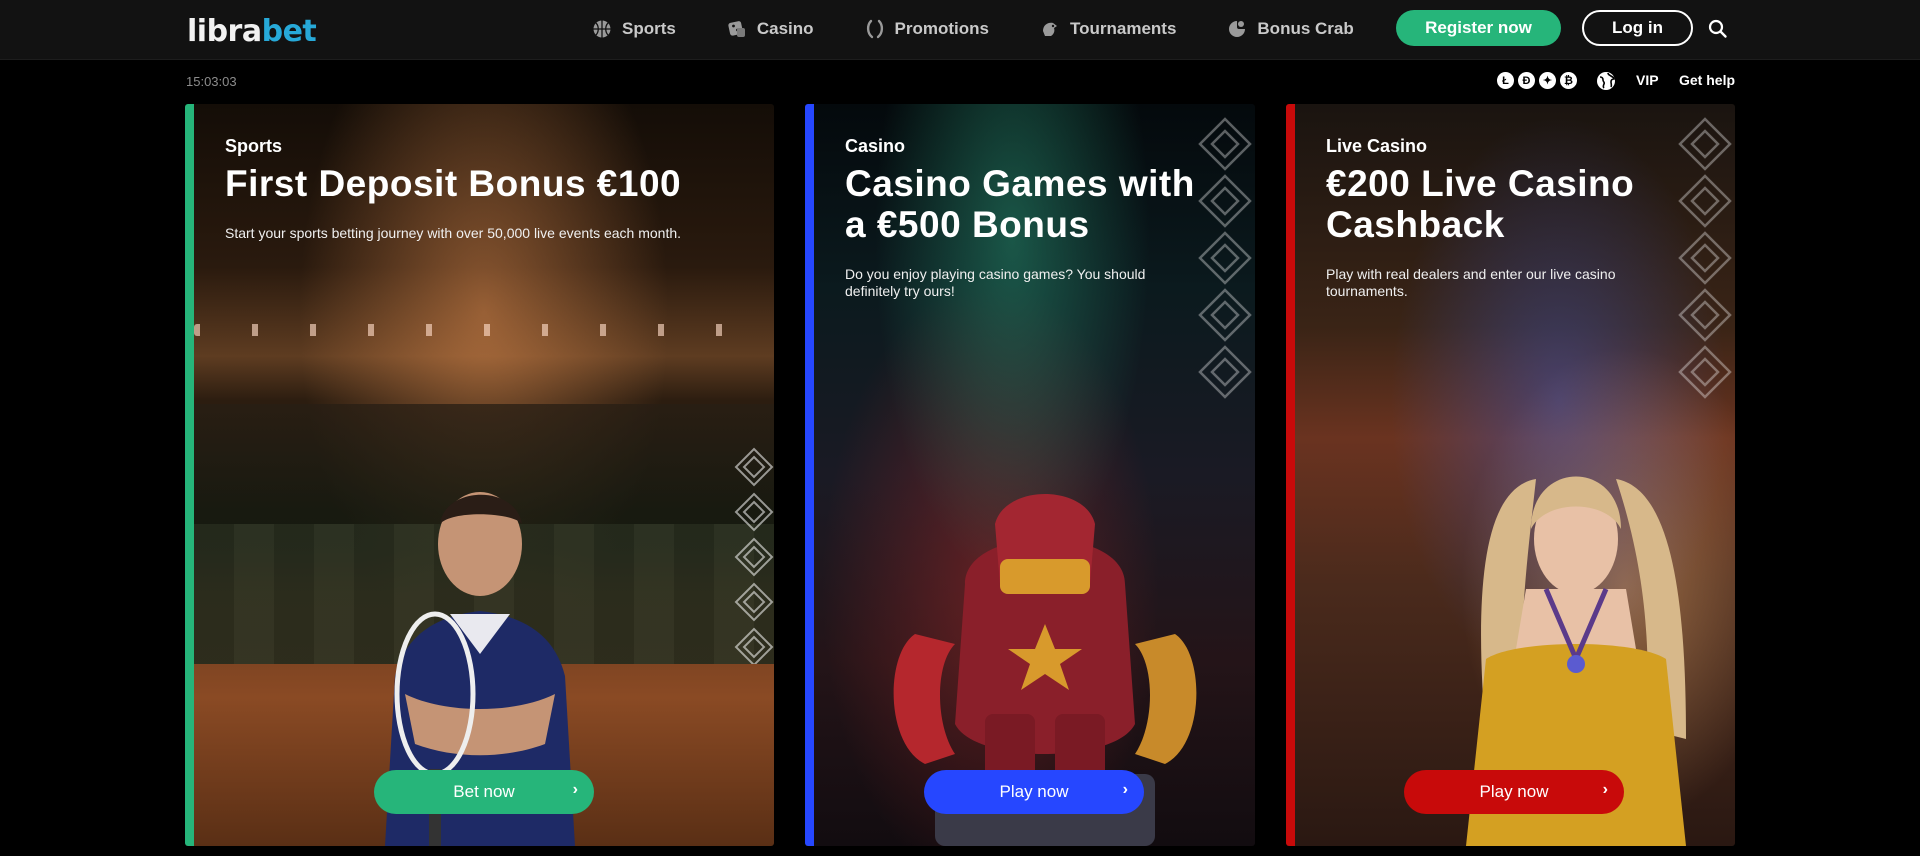  I want to click on basketball-icon, so click(602, 29).